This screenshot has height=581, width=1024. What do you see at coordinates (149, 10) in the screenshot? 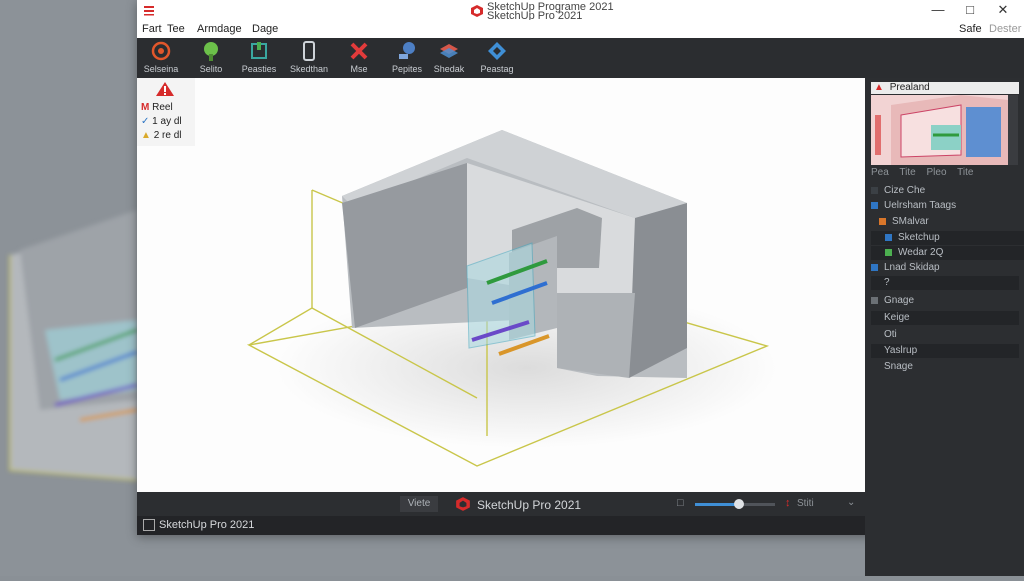
I see `app-menu-icon` at bounding box center [149, 10].